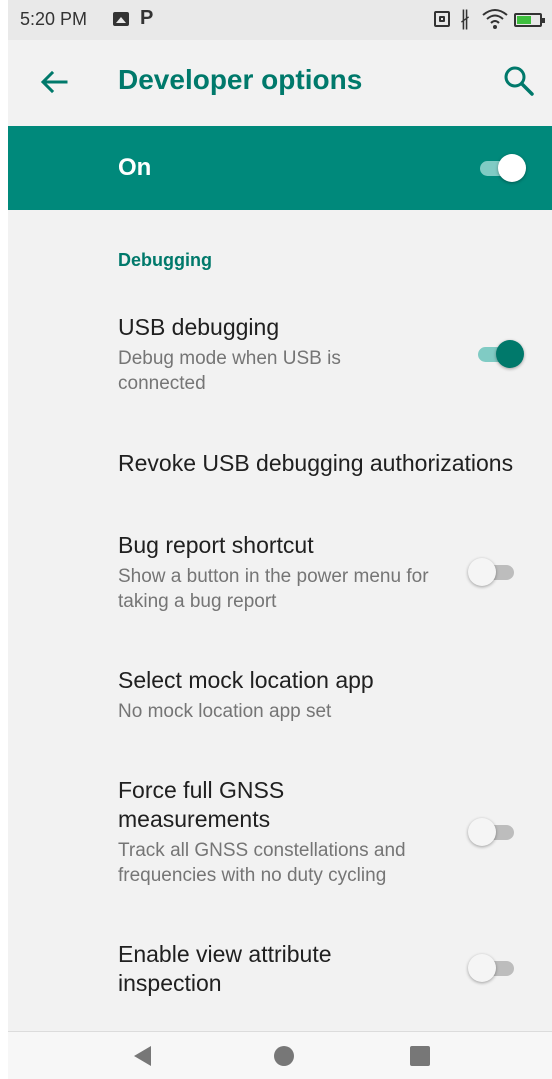  I want to click on battery-icon, so click(529, 20).